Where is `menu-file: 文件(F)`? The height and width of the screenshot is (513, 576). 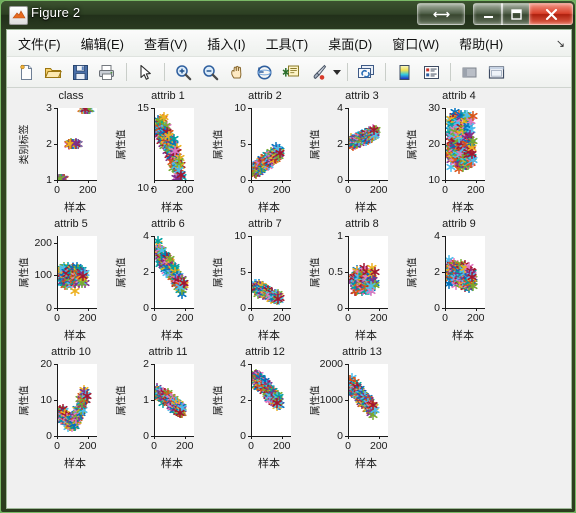 menu-file: 文件(F) is located at coordinates (39, 43).